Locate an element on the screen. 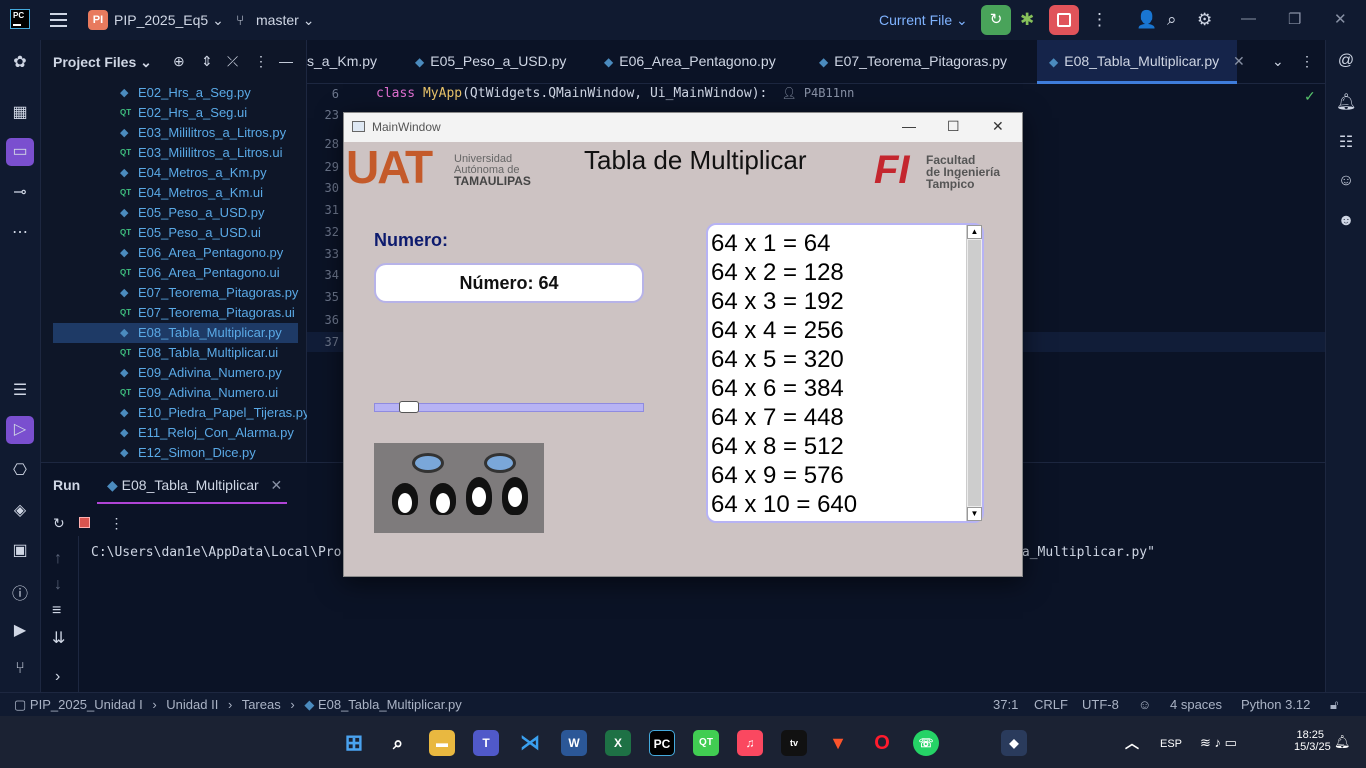 The image size is (1366, 768). structure-icon: ▦ is located at coordinates (20, 112).